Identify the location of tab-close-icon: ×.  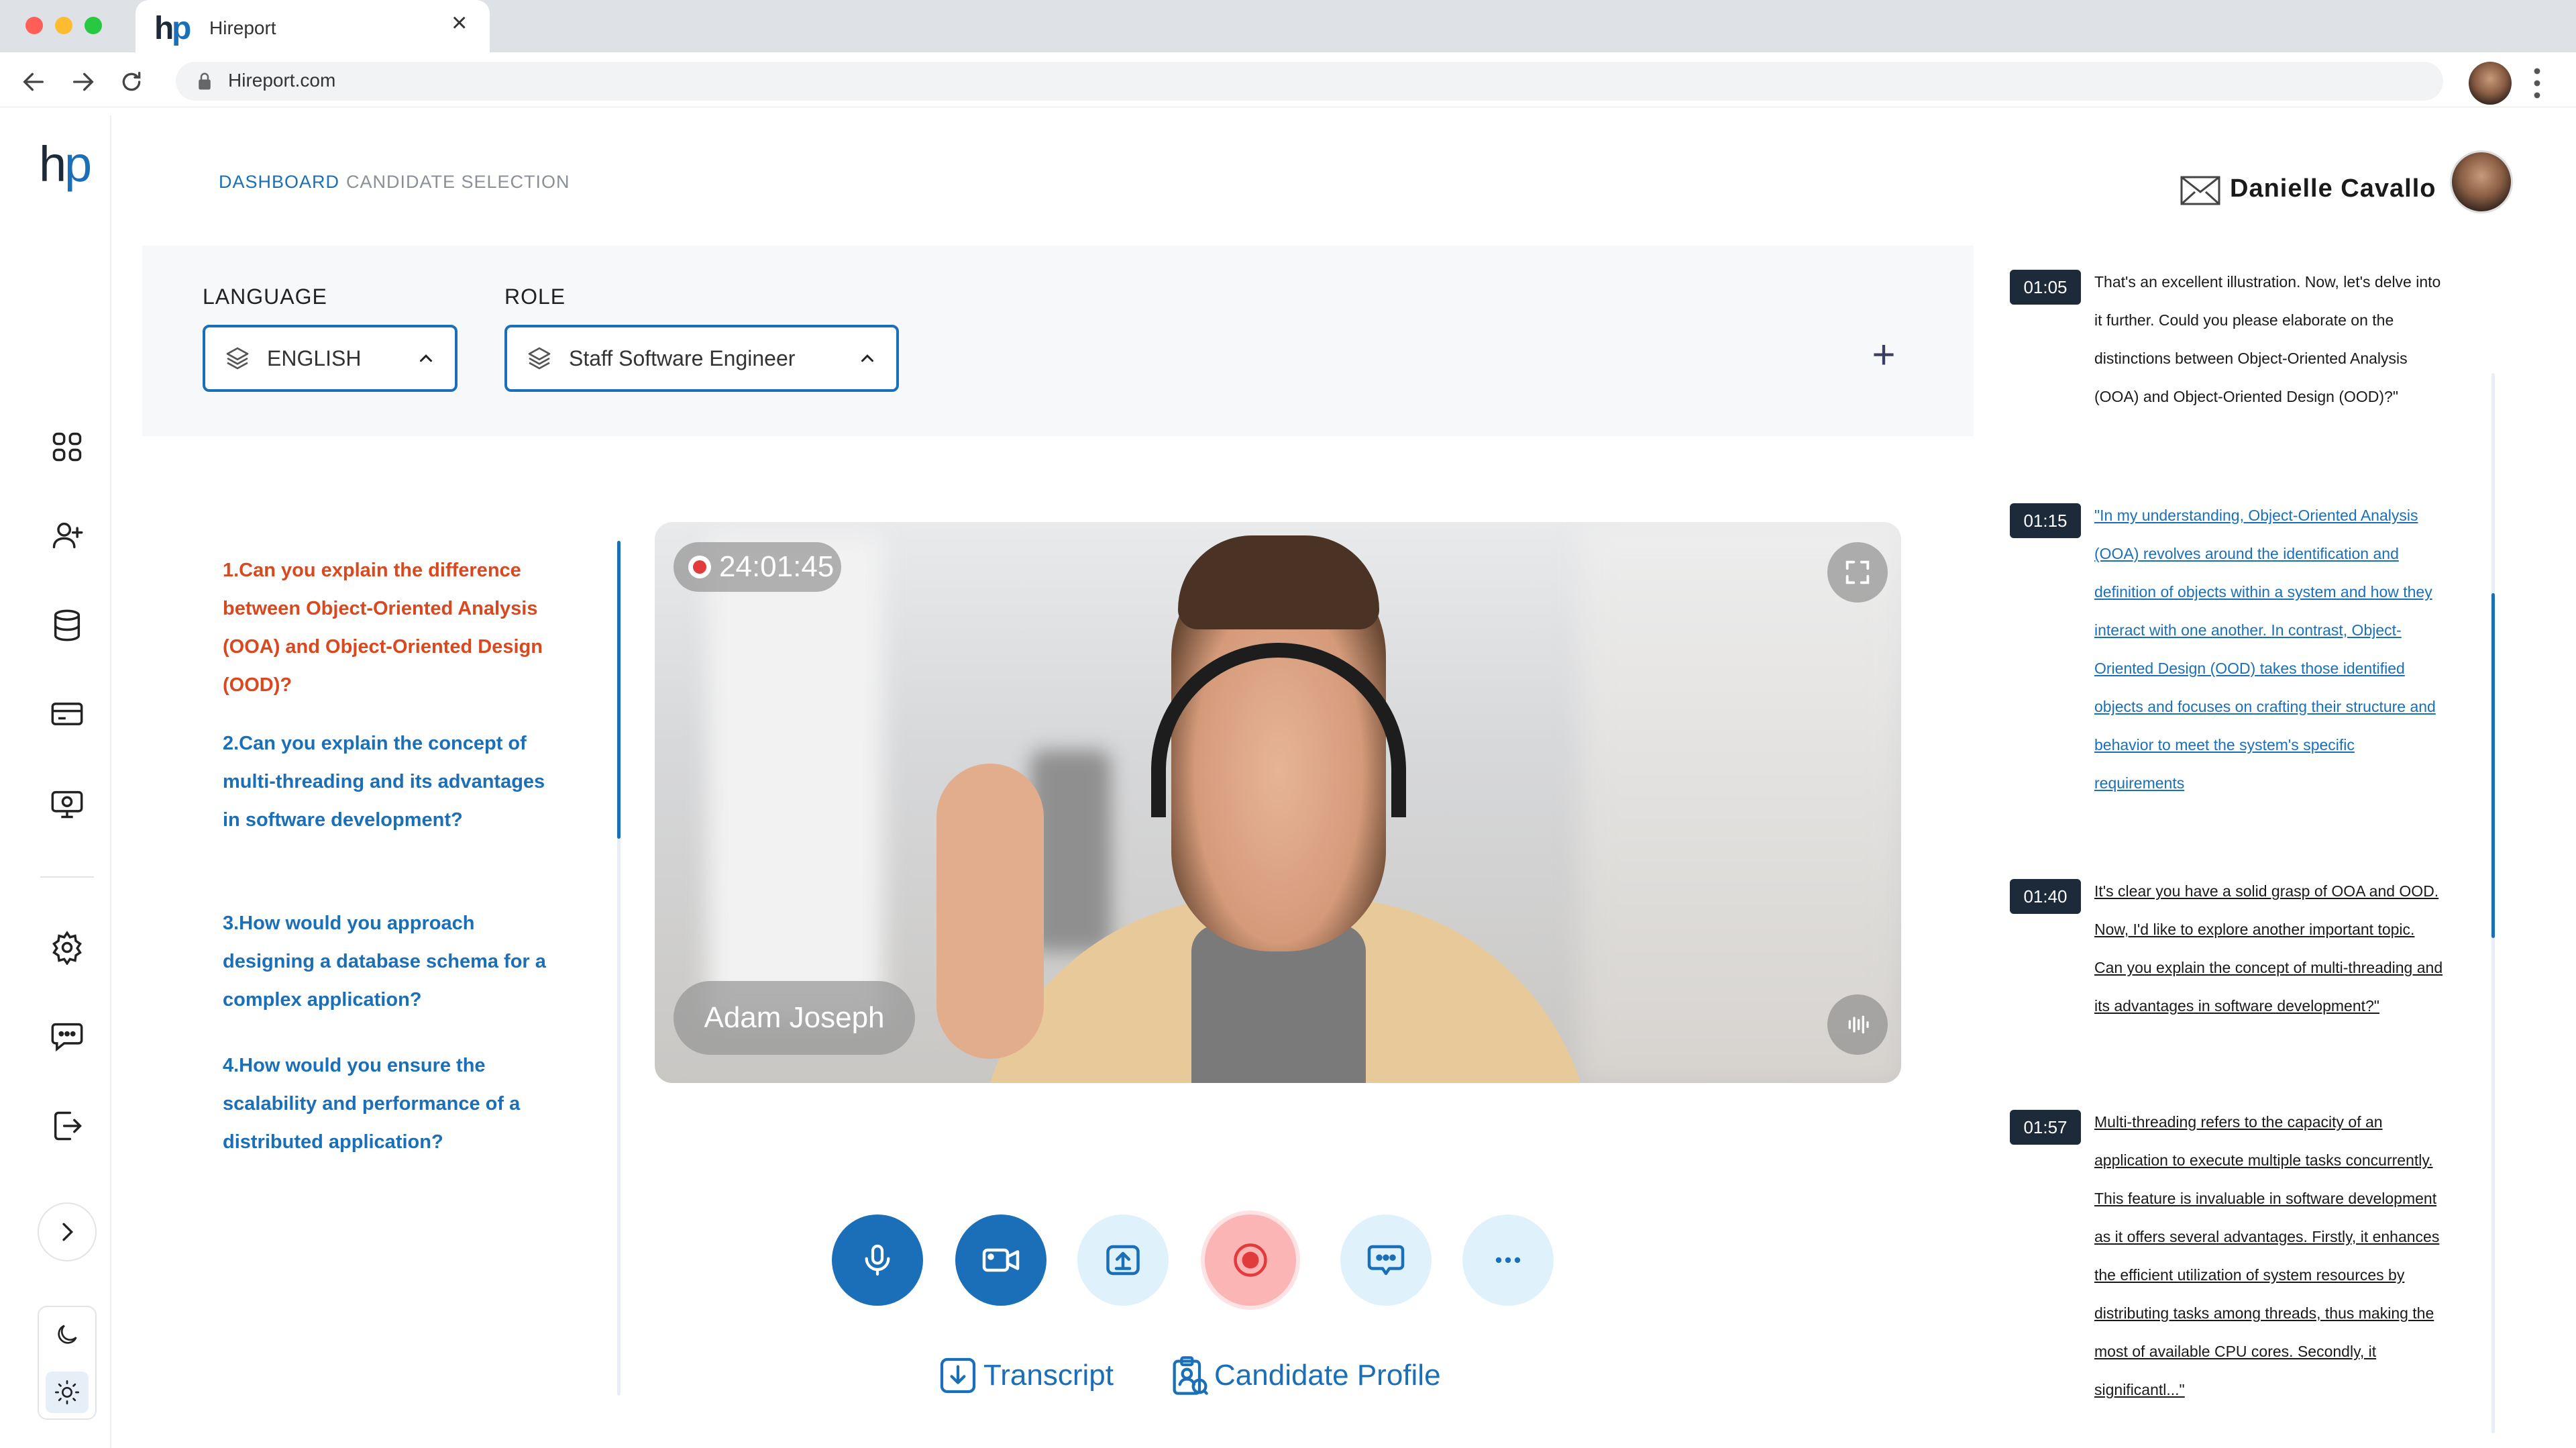
(459, 22).